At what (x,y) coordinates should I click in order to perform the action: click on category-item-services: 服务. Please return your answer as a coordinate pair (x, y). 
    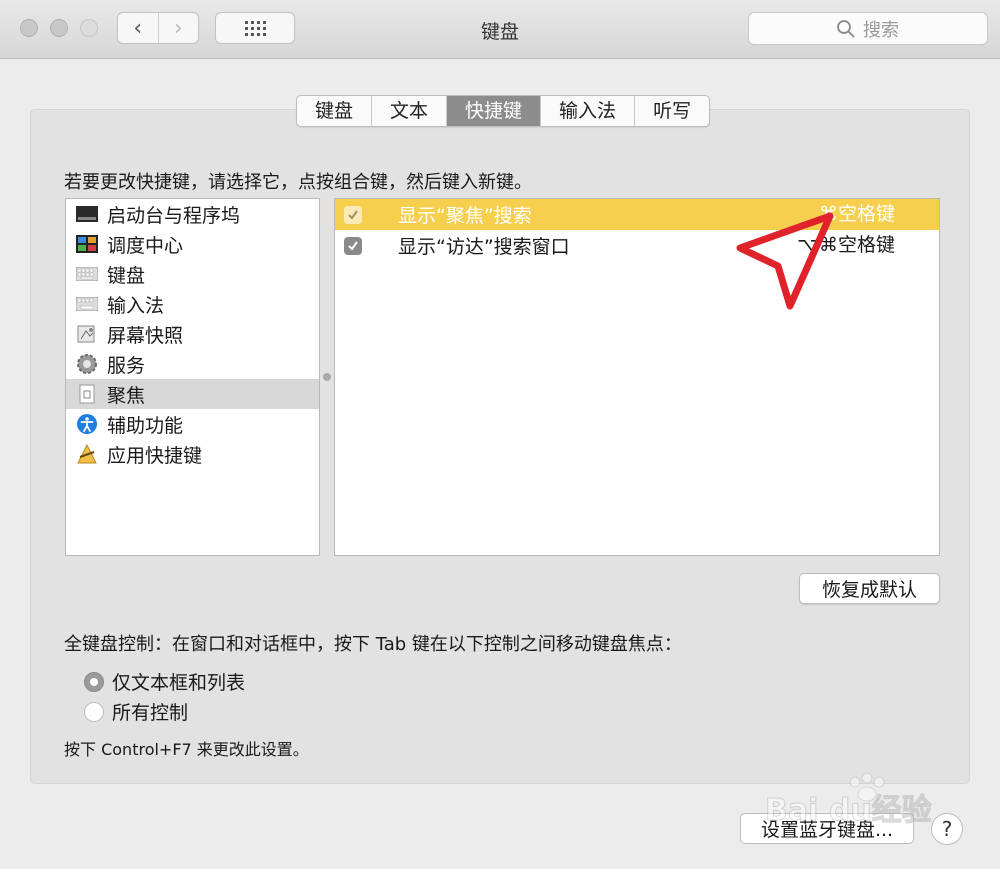
    Looking at the image, I should click on (192, 364).